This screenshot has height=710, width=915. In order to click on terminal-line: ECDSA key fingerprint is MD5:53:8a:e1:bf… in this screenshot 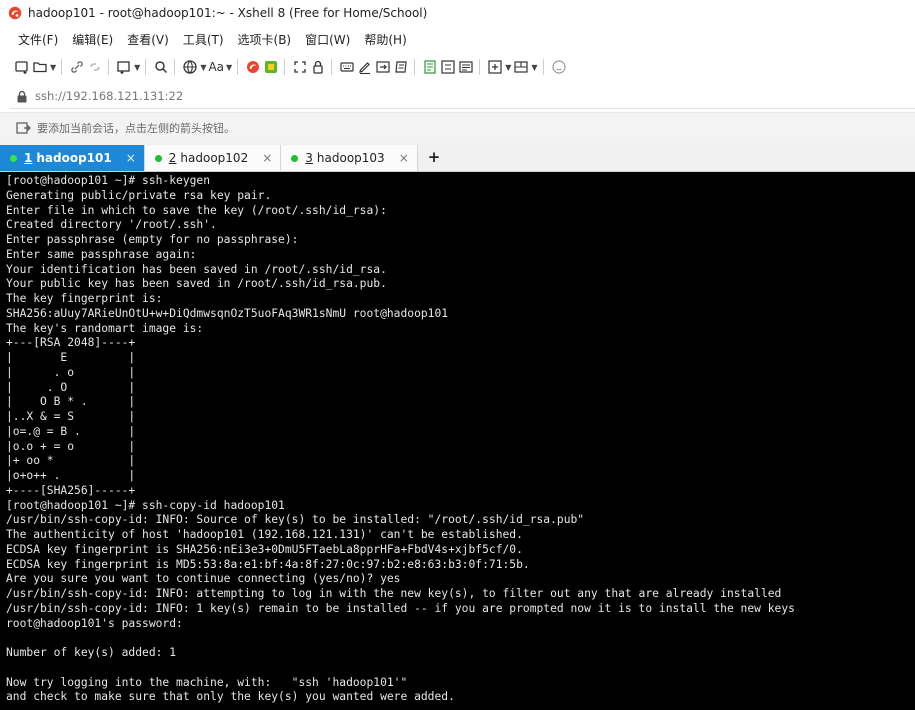, I will do `click(268, 564)`.